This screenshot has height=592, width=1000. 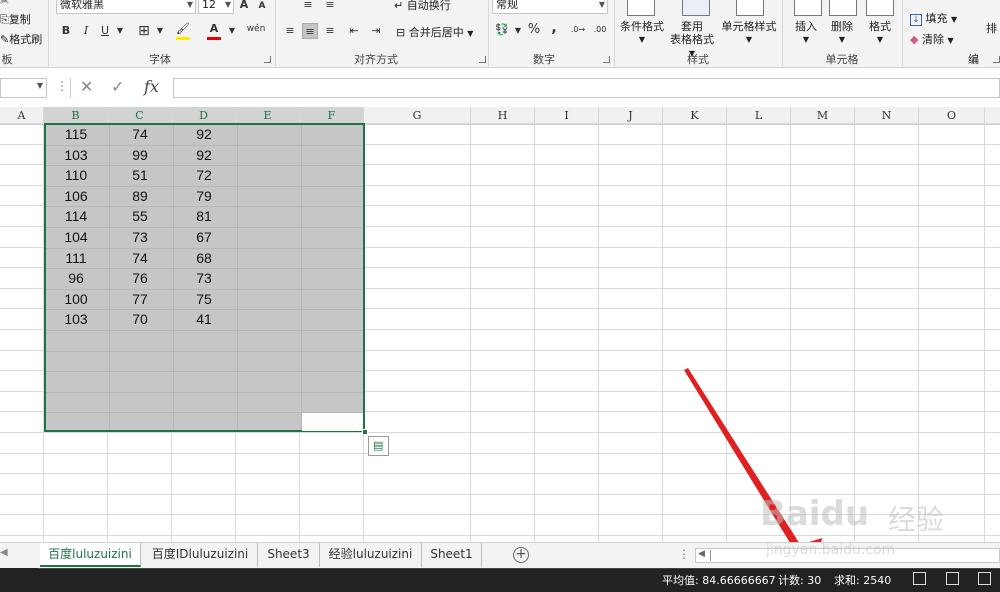 I want to click on scroll-left-icon: ◀, so click(x=701, y=554).